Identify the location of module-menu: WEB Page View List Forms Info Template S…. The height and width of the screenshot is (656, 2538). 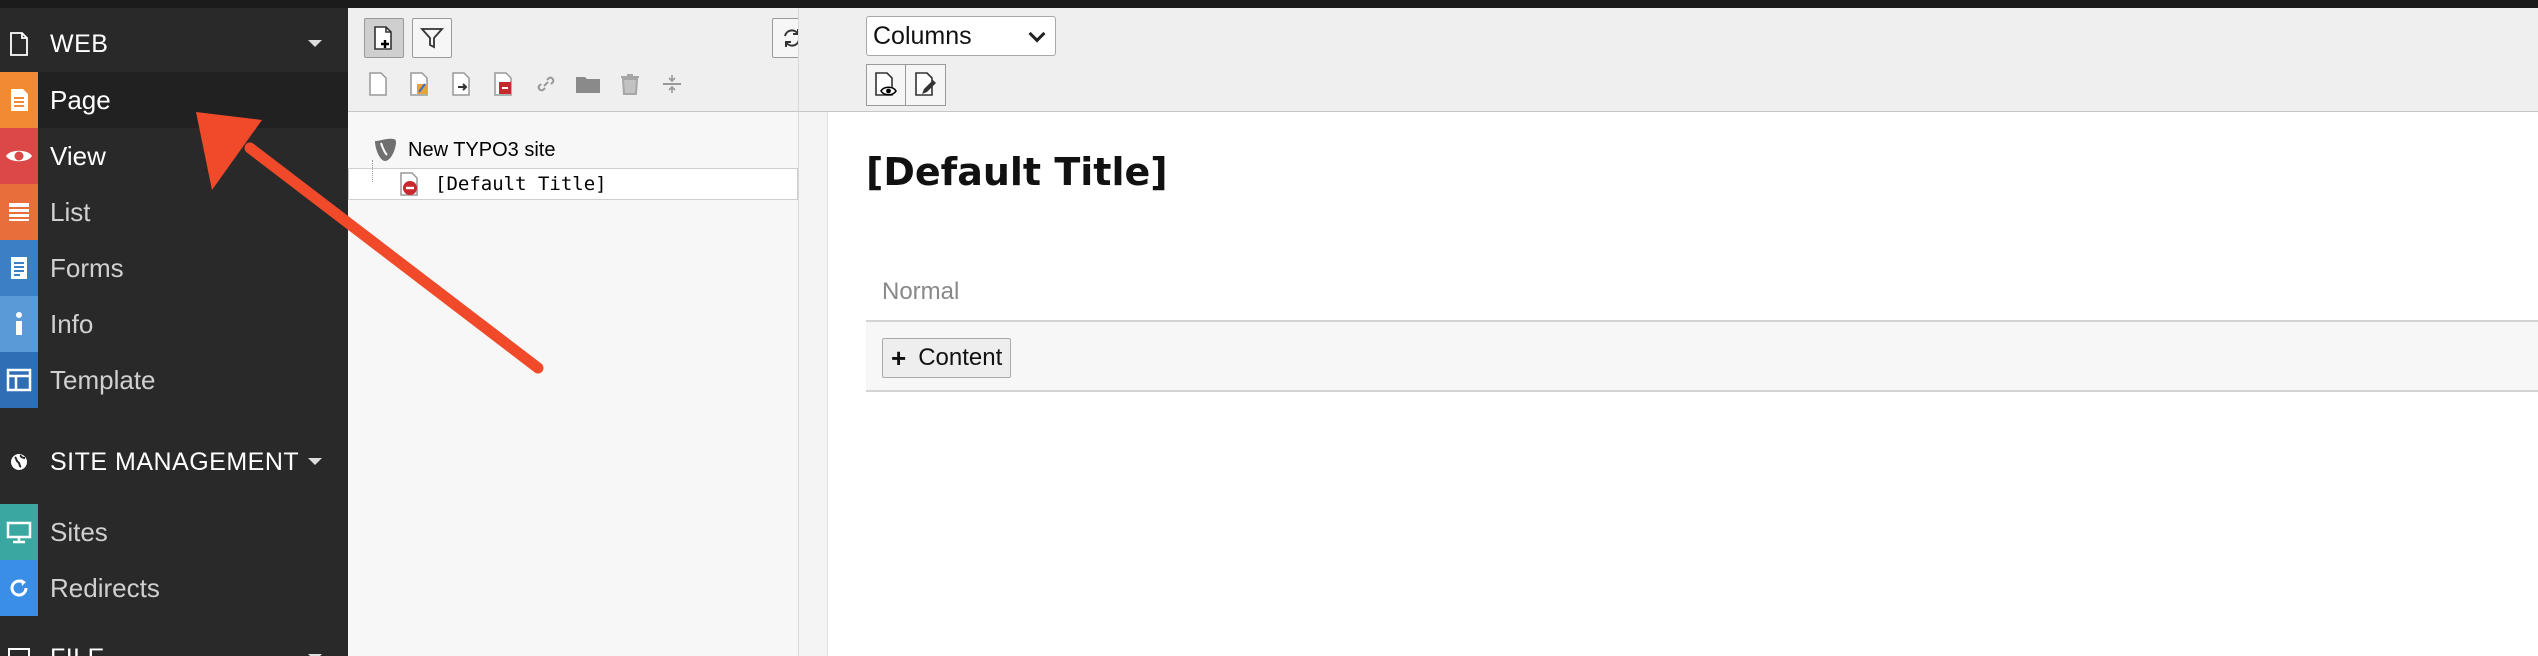
(174, 332).